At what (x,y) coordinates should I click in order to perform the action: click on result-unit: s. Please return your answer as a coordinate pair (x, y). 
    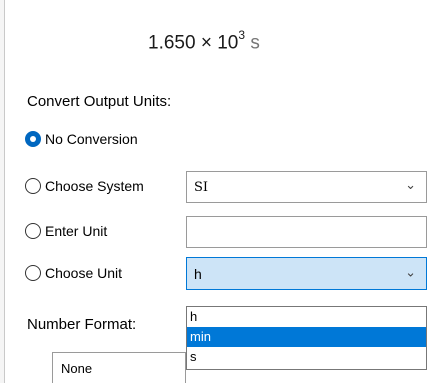
    Looking at the image, I should click on (255, 43).